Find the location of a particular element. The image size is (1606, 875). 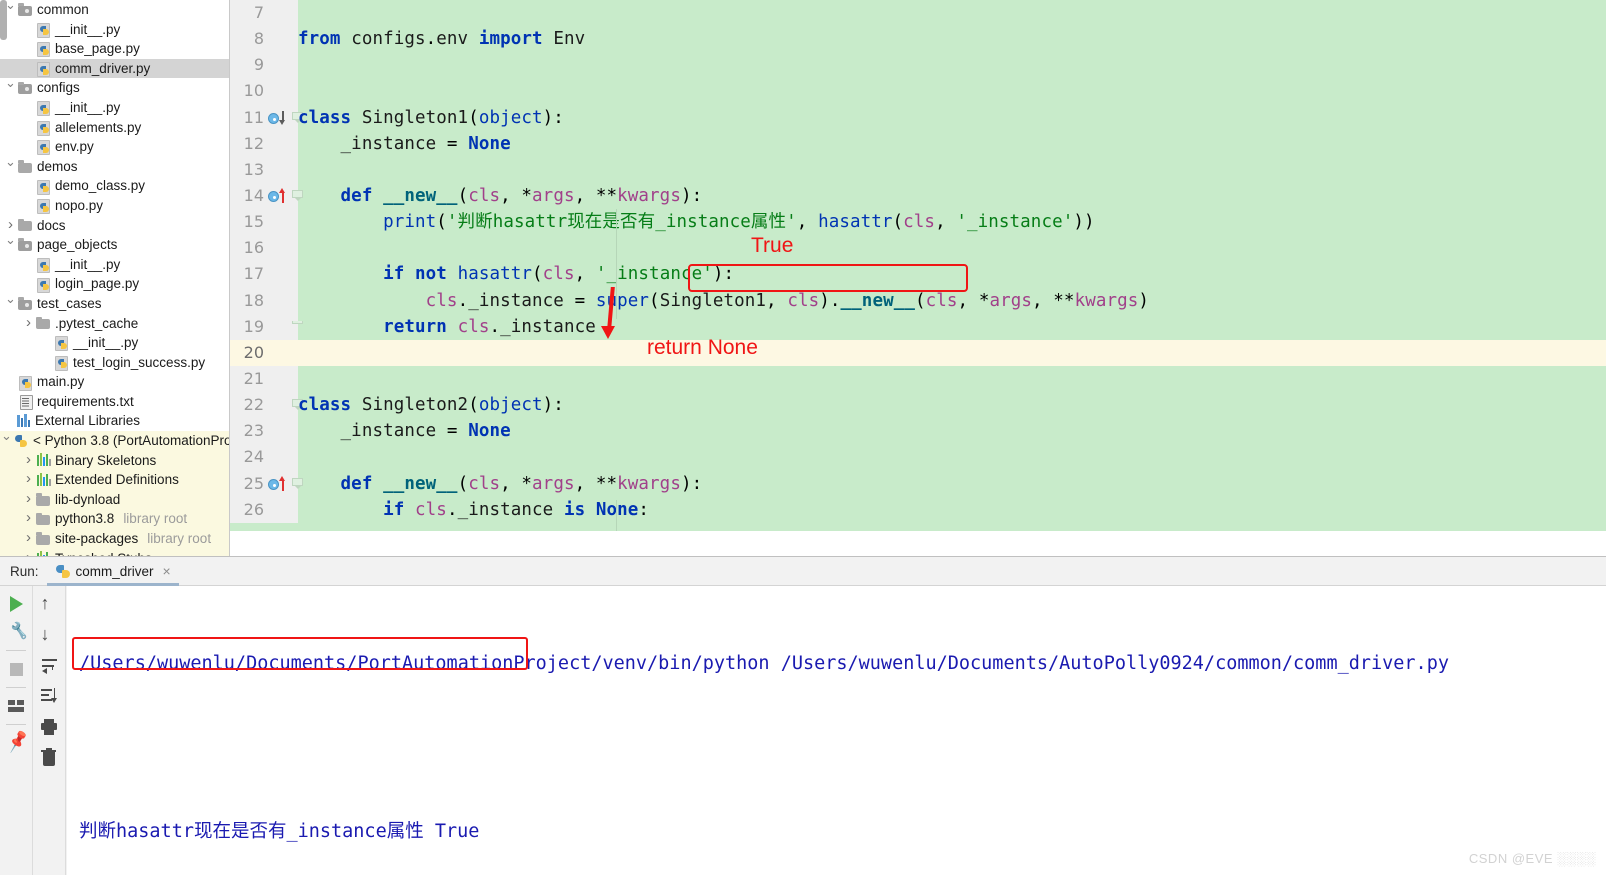

rerun-button is located at coordinates (16, 603).